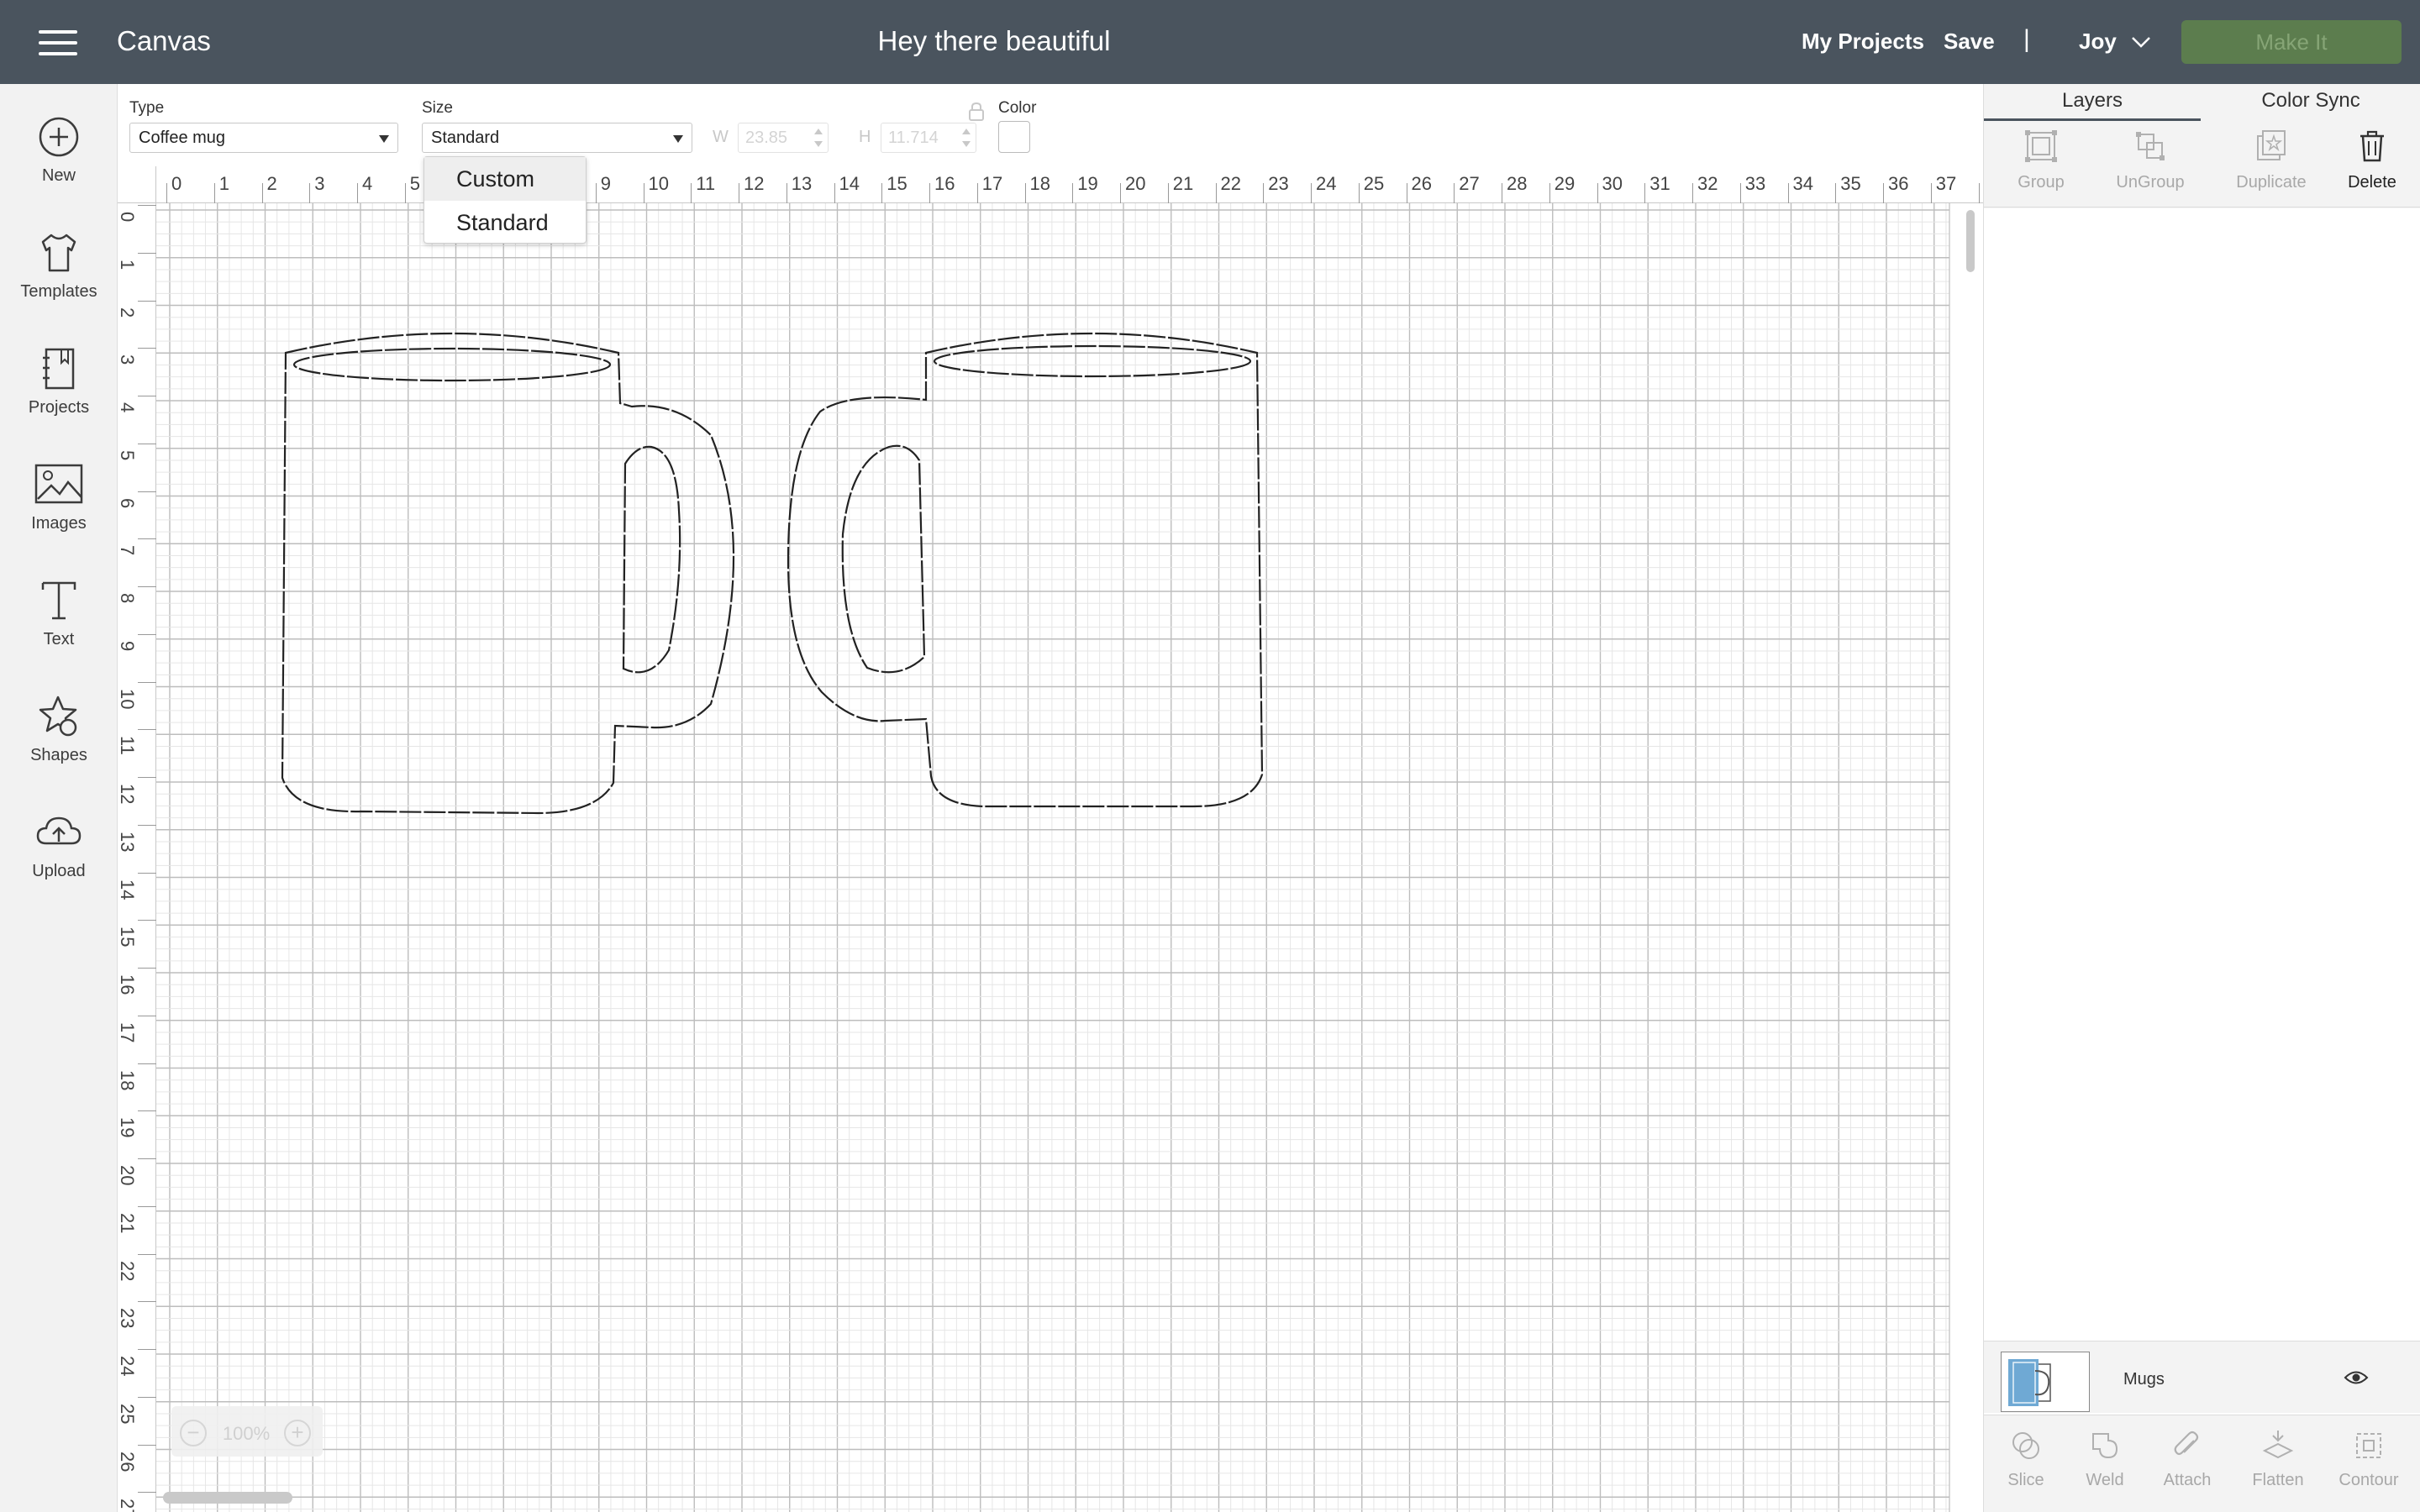 The image size is (2420, 1512). I want to click on contour-icon, so click(2368, 1445).